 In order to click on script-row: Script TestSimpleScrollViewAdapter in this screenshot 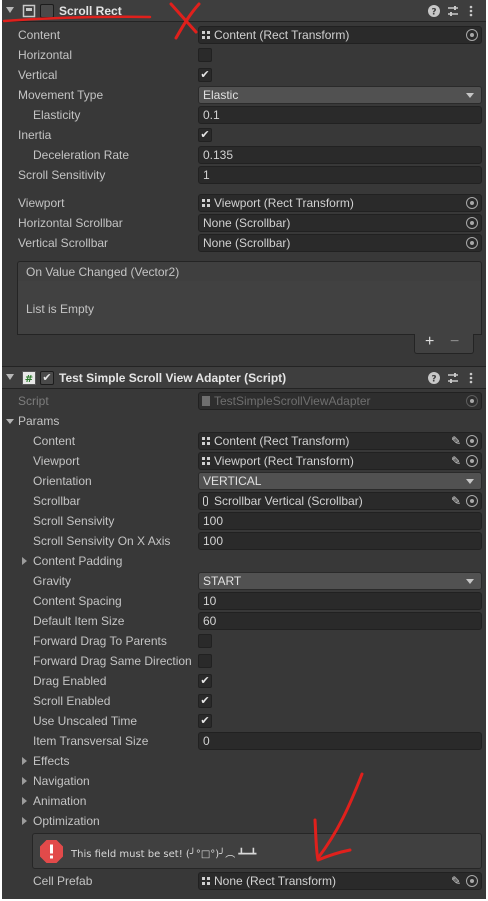, I will do `click(244, 401)`.